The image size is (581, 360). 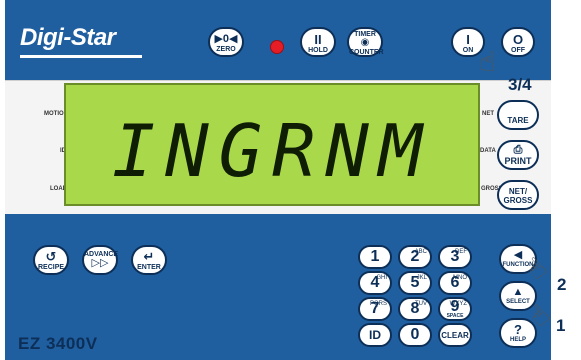 I want to click on key-0: 0, so click(x=415, y=335).